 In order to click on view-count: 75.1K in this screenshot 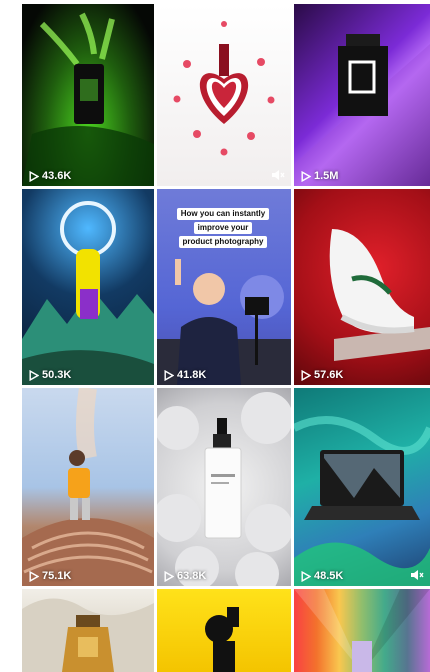, I will do `click(49, 576)`.